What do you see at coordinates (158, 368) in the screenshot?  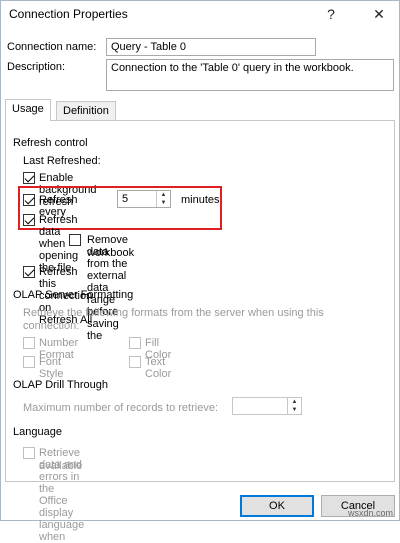 I see `text-color-label: Text Color` at bounding box center [158, 368].